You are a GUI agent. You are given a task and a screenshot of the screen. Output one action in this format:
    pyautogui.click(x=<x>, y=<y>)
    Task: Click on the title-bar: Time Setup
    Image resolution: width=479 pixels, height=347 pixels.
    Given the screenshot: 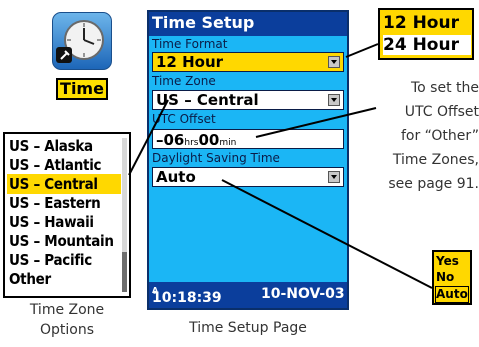 What is the action you would take?
    pyautogui.click(x=248, y=24)
    